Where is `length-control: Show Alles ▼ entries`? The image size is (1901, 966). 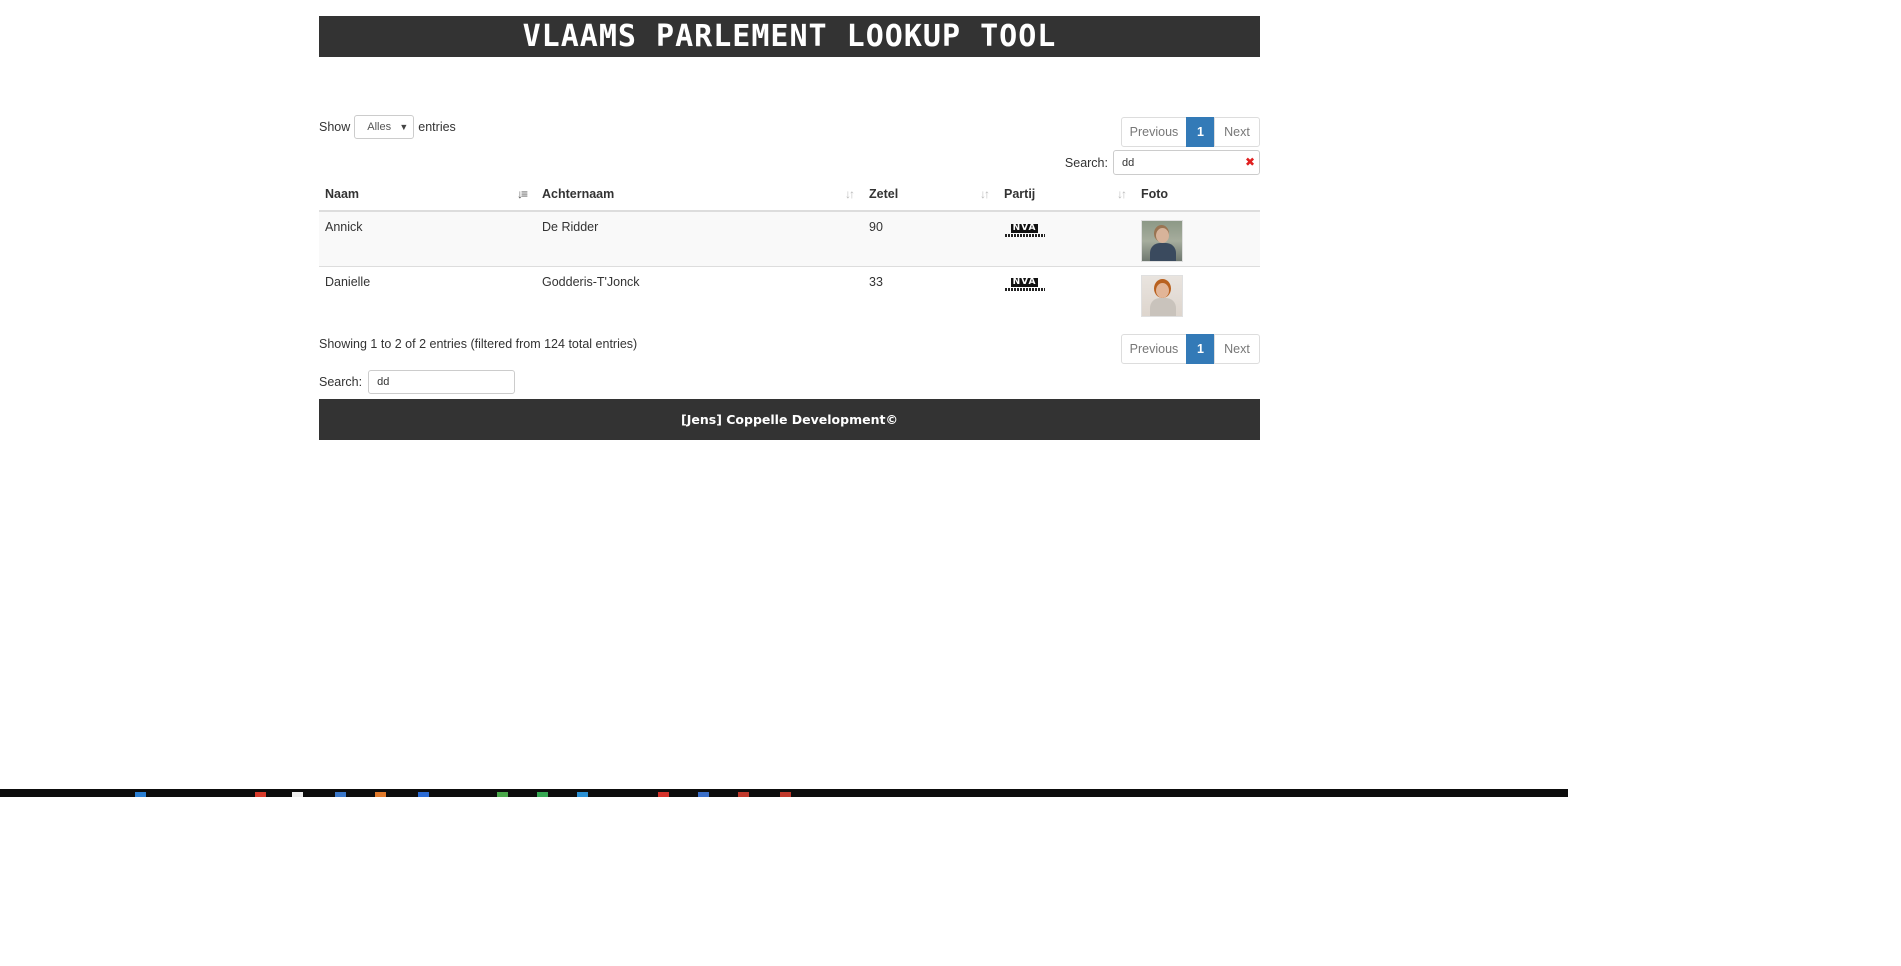 length-control: Show Alles ▼ entries is located at coordinates (387, 127).